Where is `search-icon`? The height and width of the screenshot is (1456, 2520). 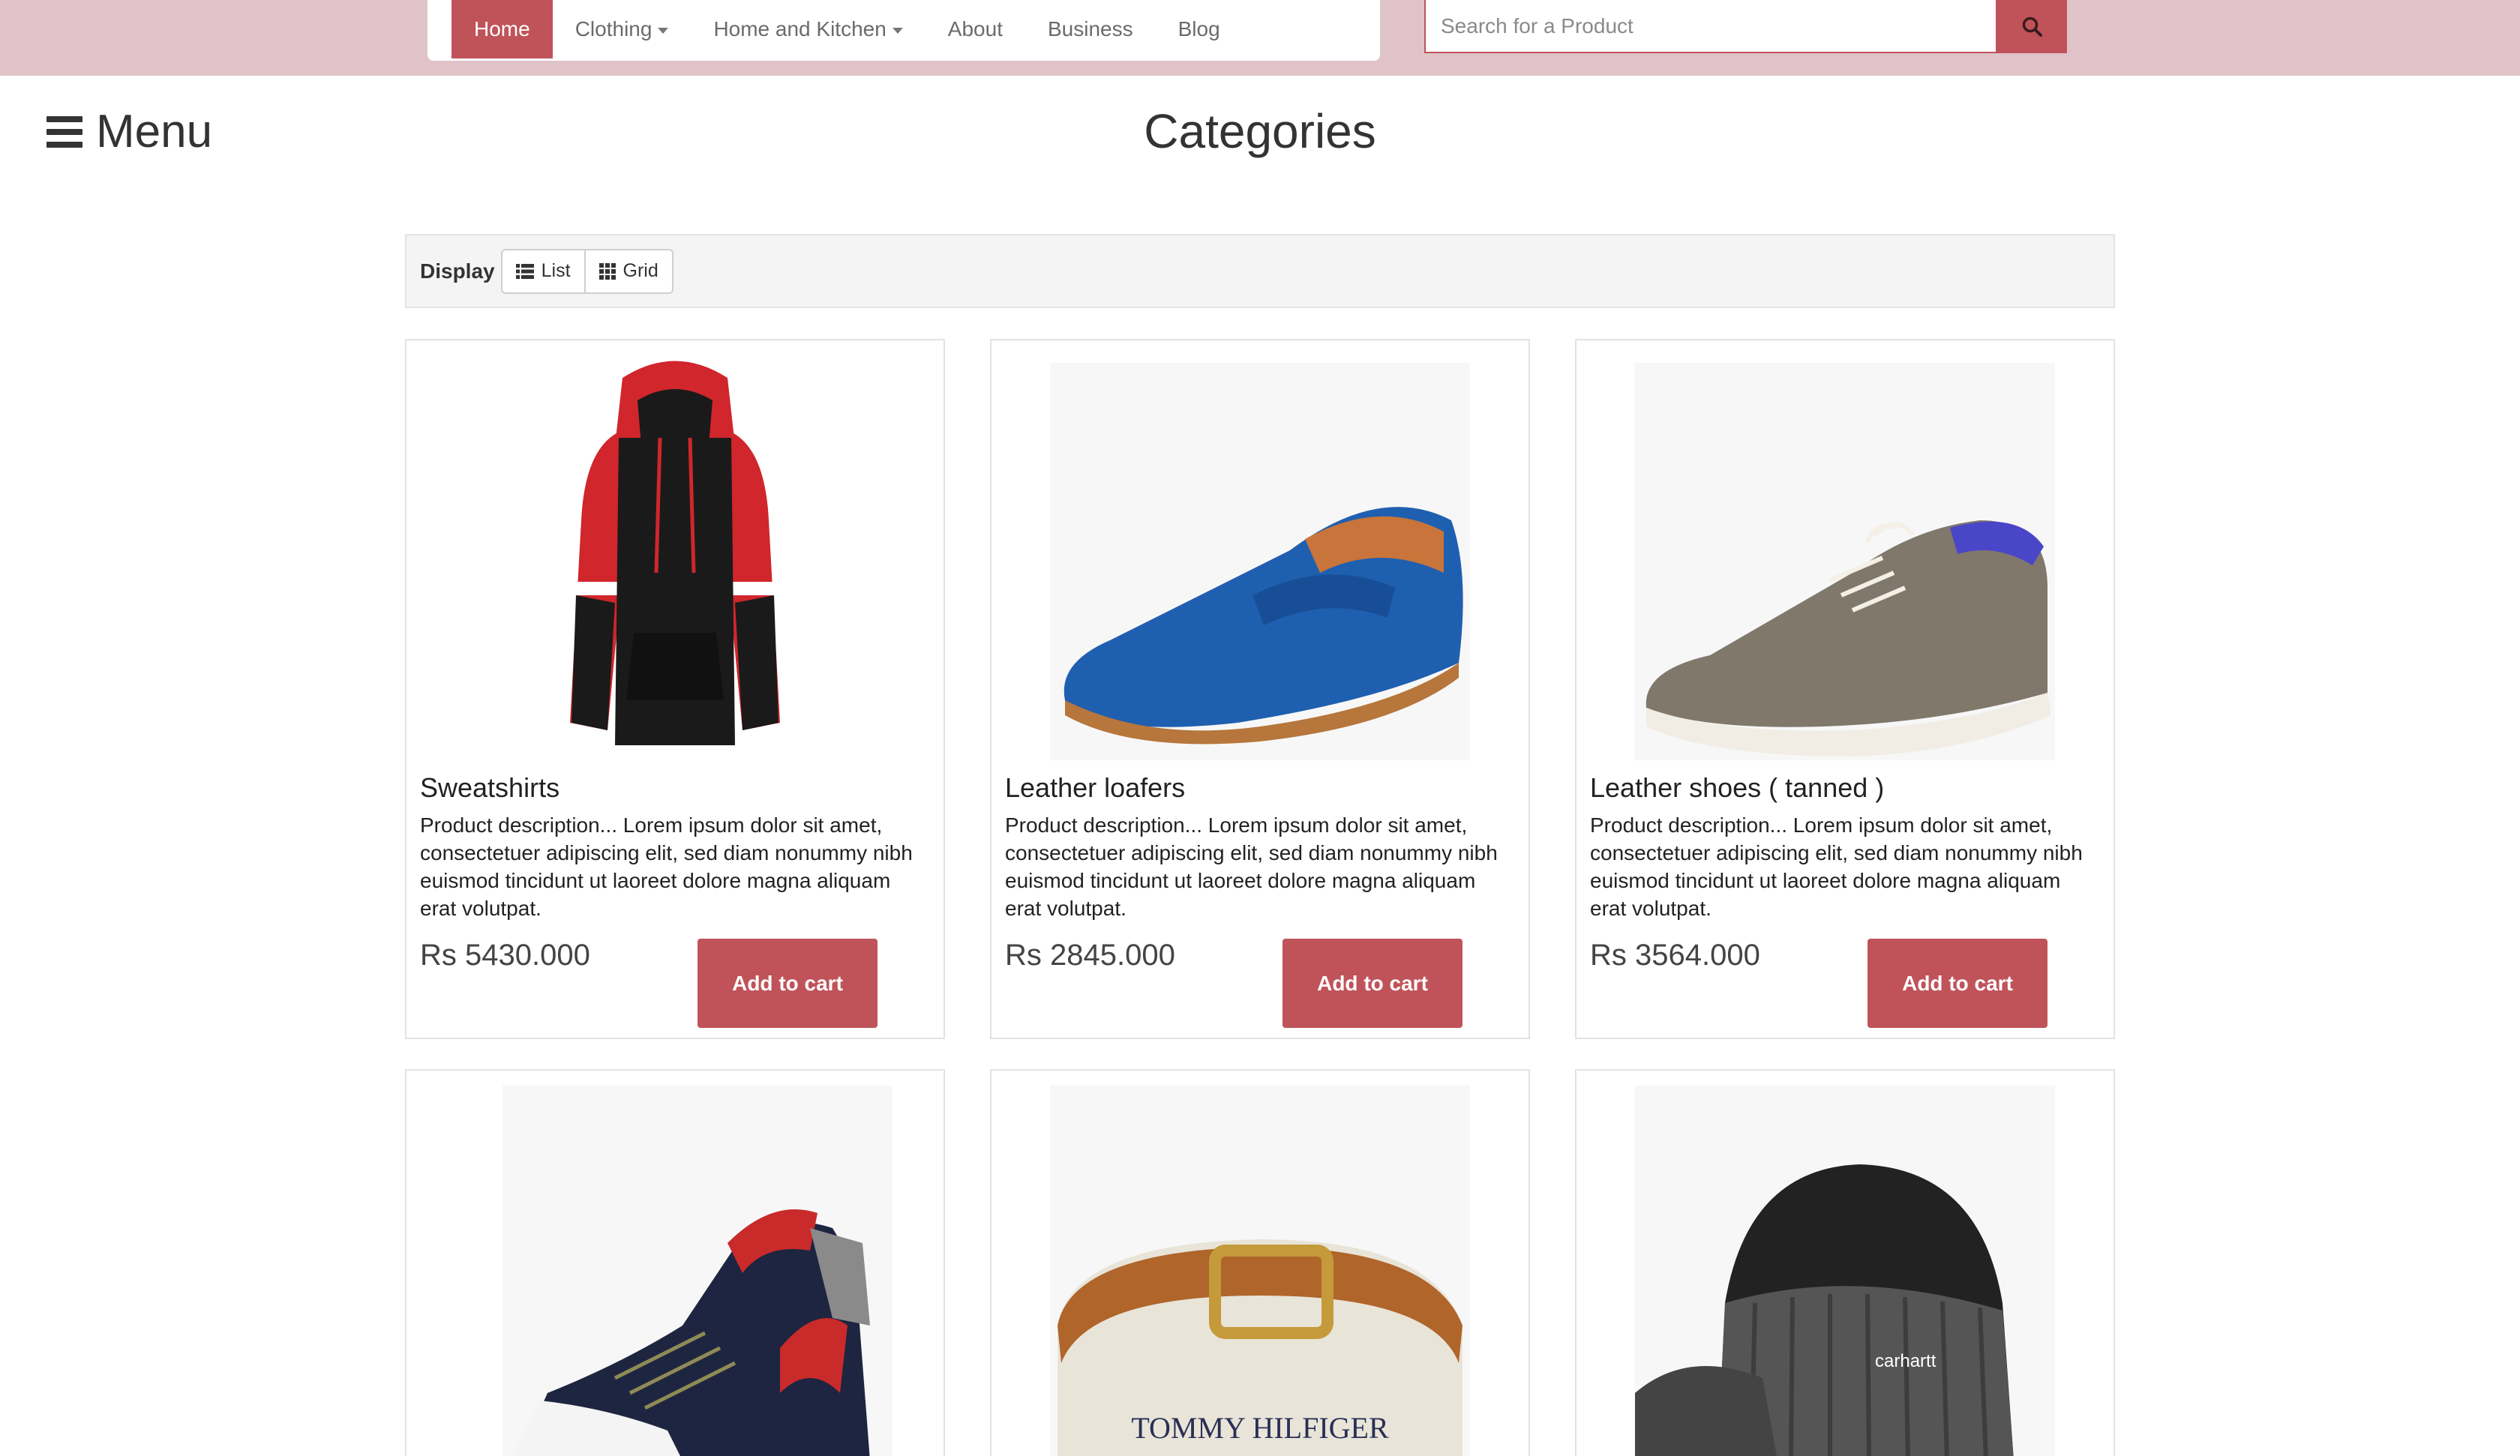 search-icon is located at coordinates (2032, 26).